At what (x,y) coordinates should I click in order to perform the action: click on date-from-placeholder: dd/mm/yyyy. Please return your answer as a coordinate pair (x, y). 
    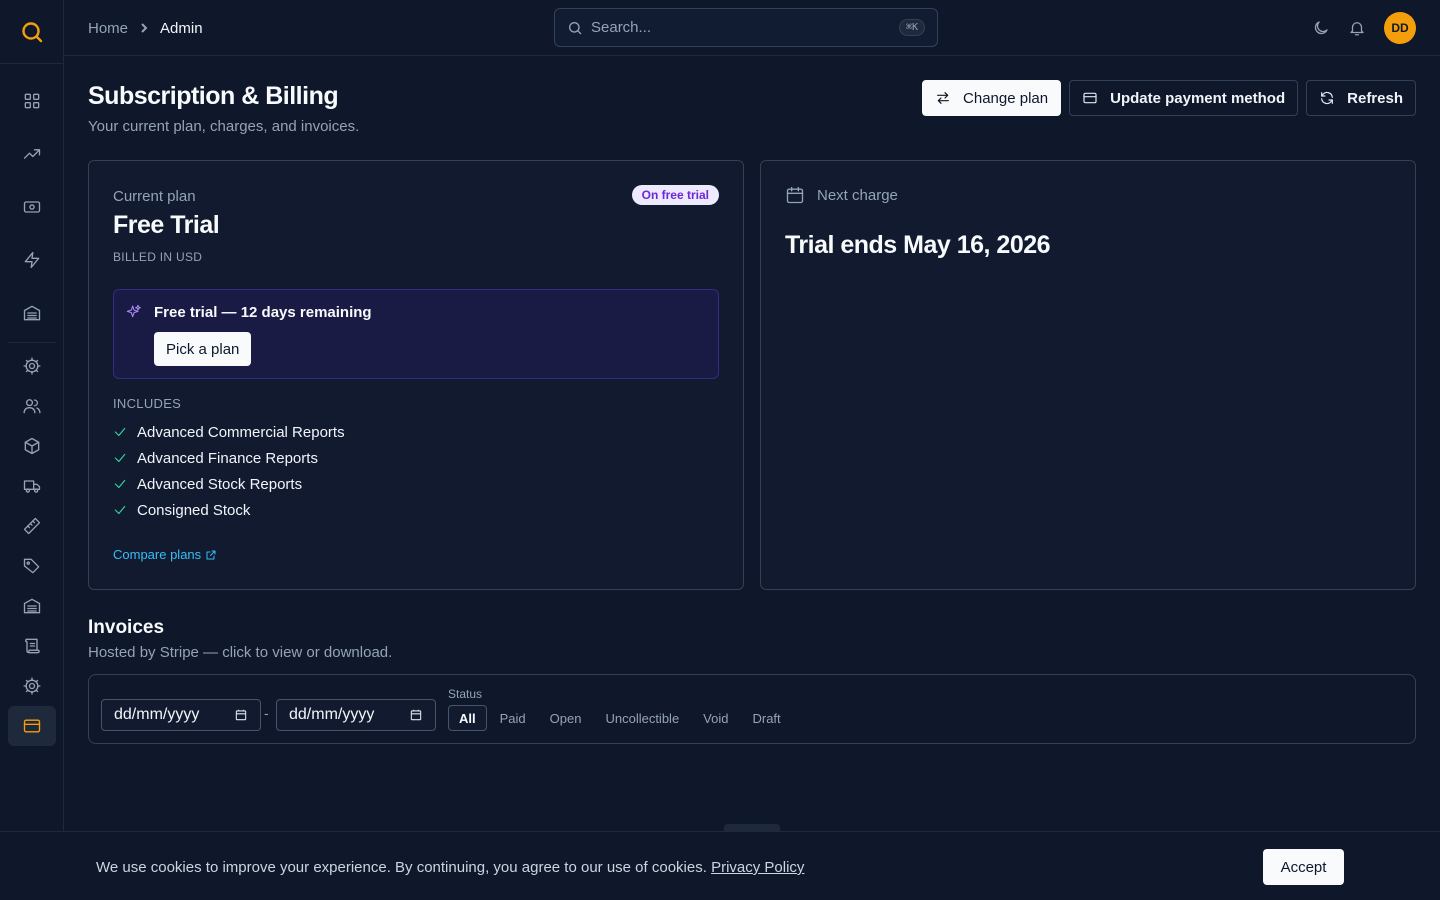
    Looking at the image, I should click on (157, 714).